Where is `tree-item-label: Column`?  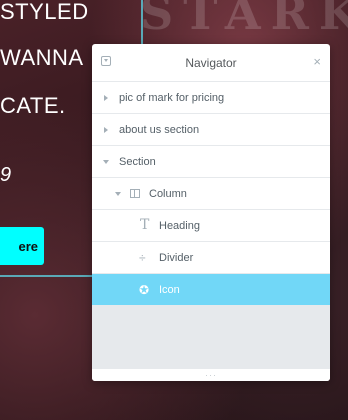 tree-item-label: Column is located at coordinates (168, 193).